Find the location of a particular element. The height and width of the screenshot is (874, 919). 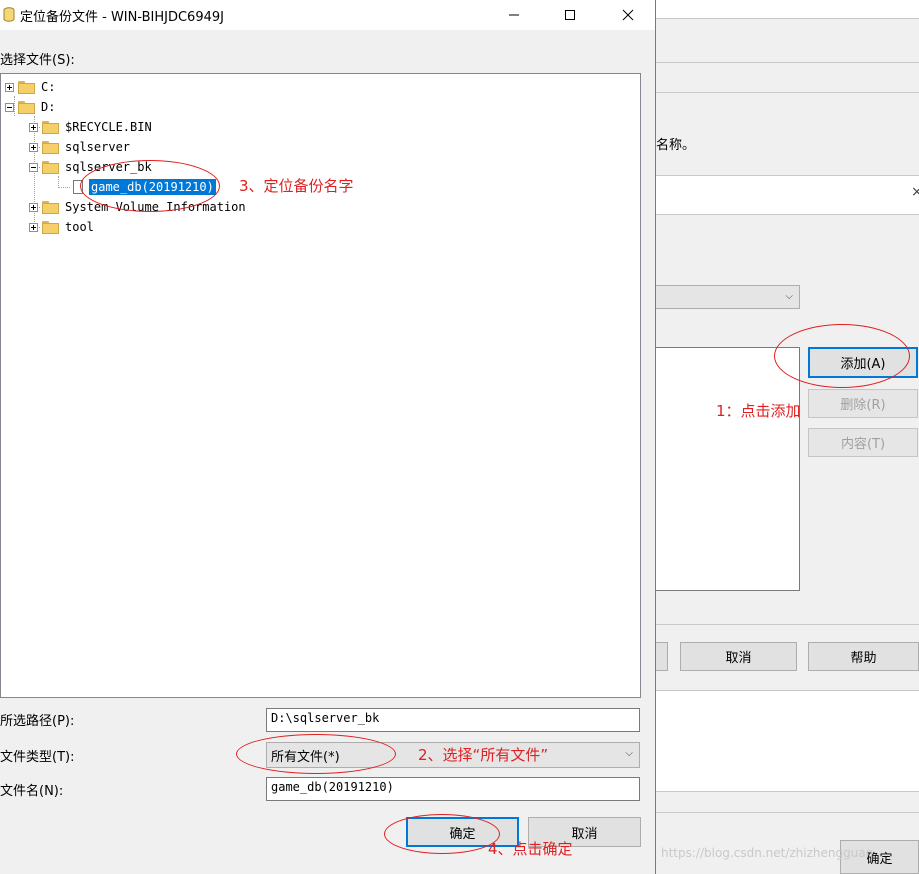

background-close-icon: × is located at coordinates (915, 192).